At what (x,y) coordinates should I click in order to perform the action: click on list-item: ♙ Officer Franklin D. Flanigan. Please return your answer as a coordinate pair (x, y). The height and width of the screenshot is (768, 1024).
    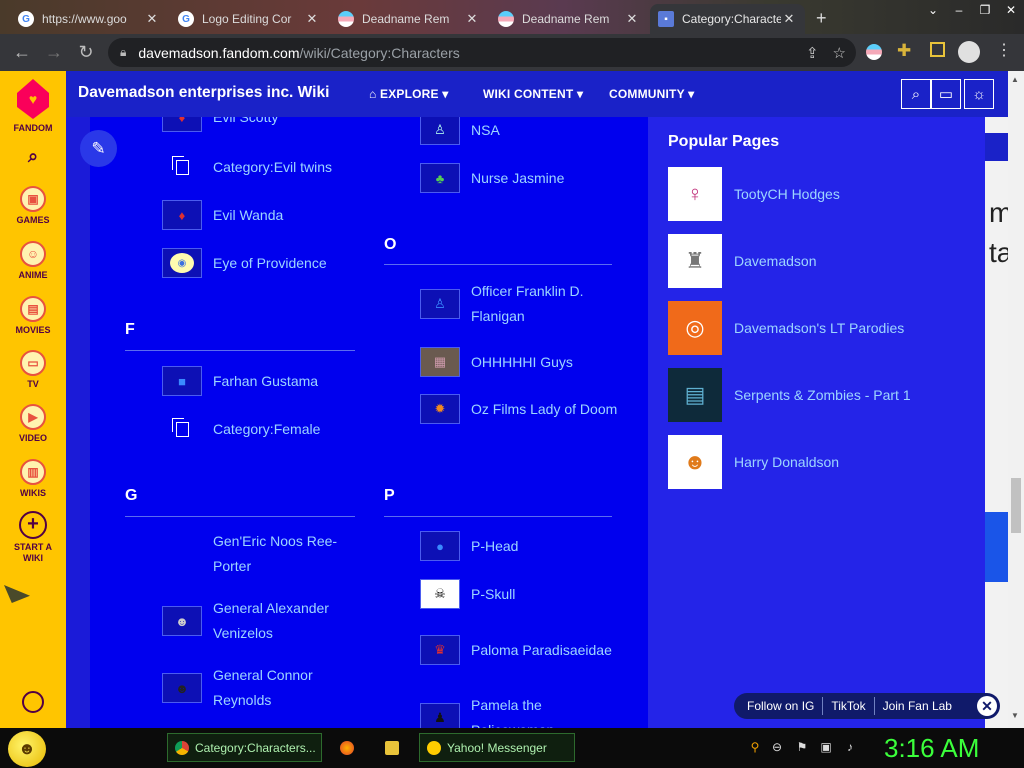
    Looking at the image, I should click on (520, 304).